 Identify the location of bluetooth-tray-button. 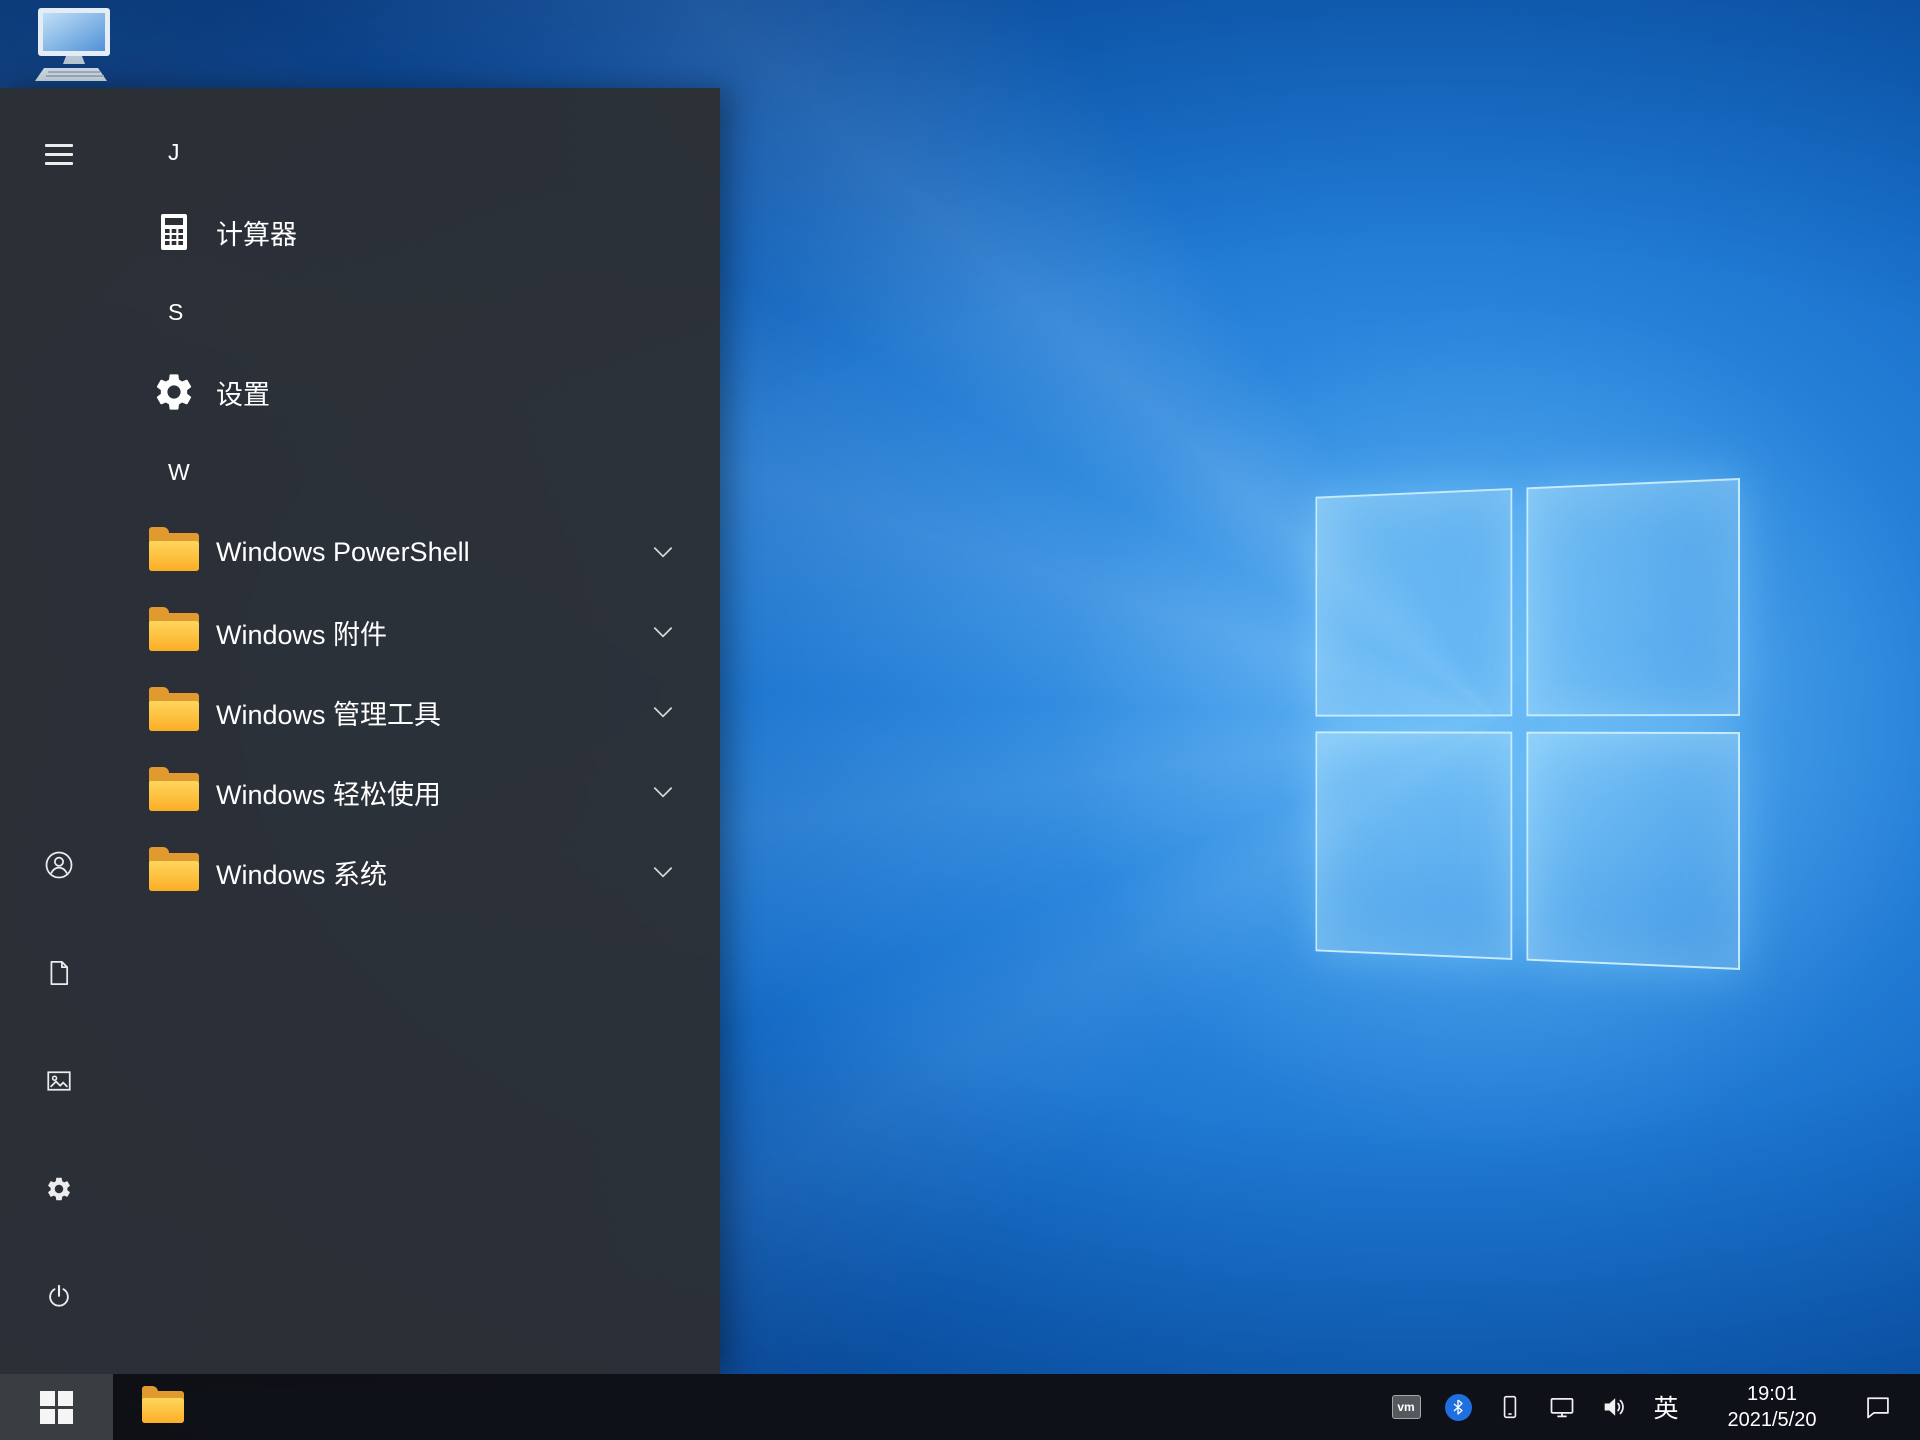
(1458, 1407).